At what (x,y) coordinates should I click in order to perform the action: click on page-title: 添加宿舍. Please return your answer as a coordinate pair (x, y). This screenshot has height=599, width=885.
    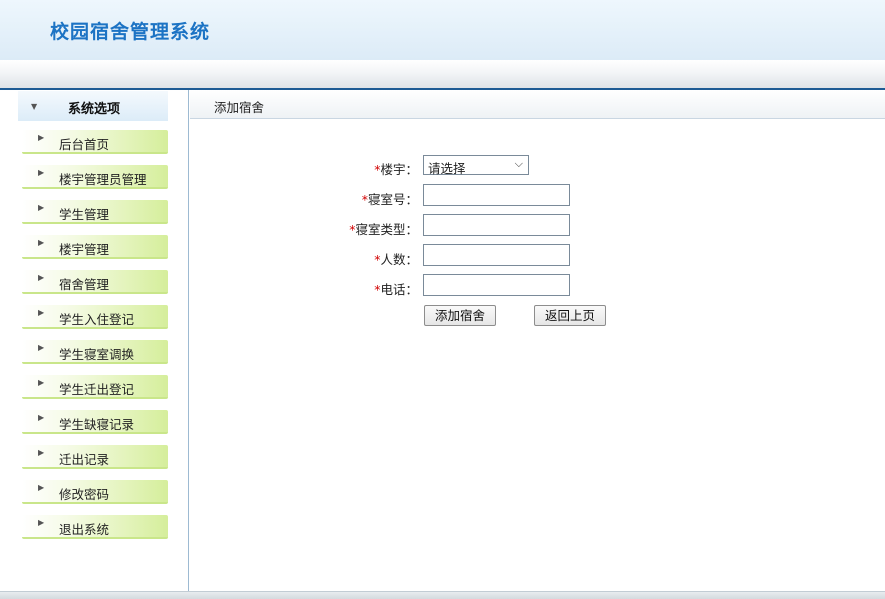
    Looking at the image, I should click on (239, 107).